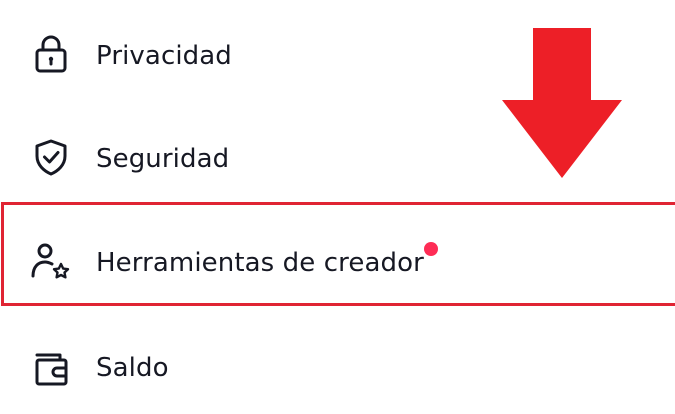 This screenshot has height=414, width=675. What do you see at coordinates (562, 103) in the screenshot?
I see `down-arrow-icon` at bounding box center [562, 103].